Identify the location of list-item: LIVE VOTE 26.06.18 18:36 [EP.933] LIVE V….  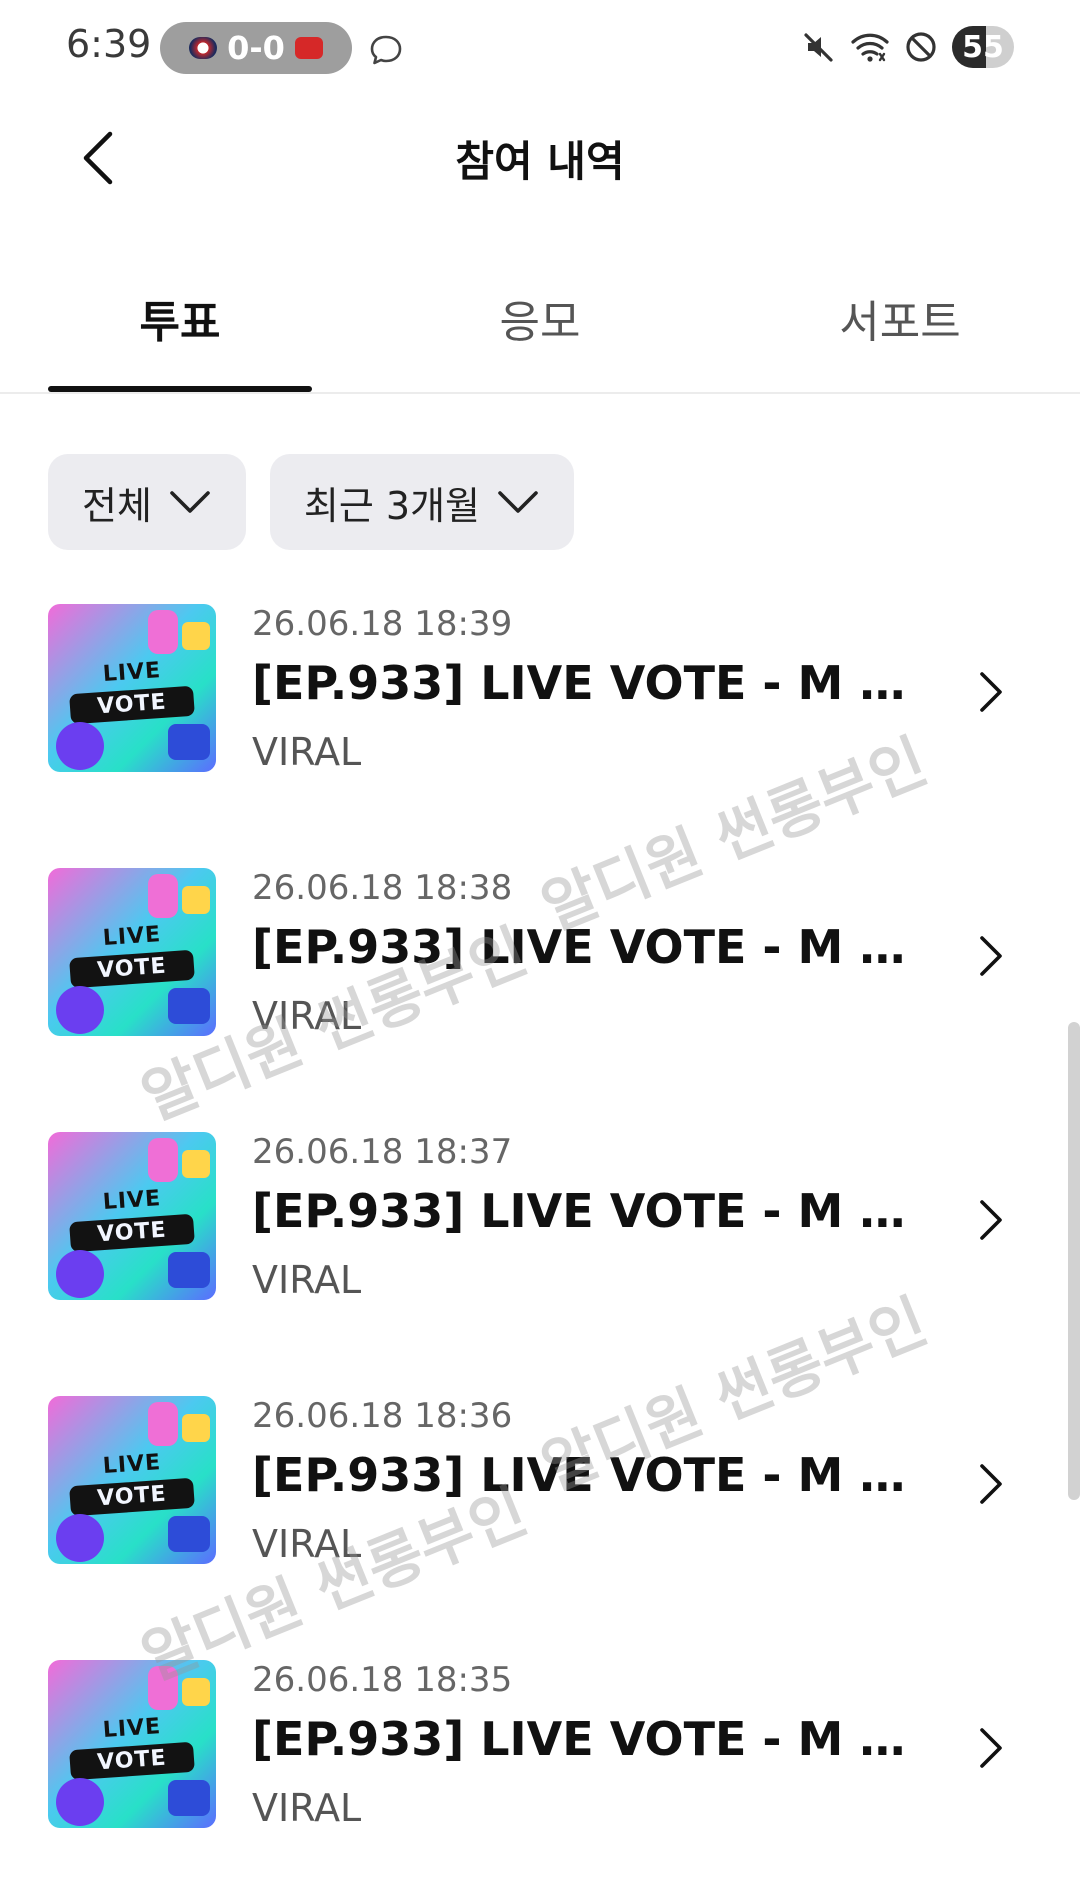
(540, 1528).